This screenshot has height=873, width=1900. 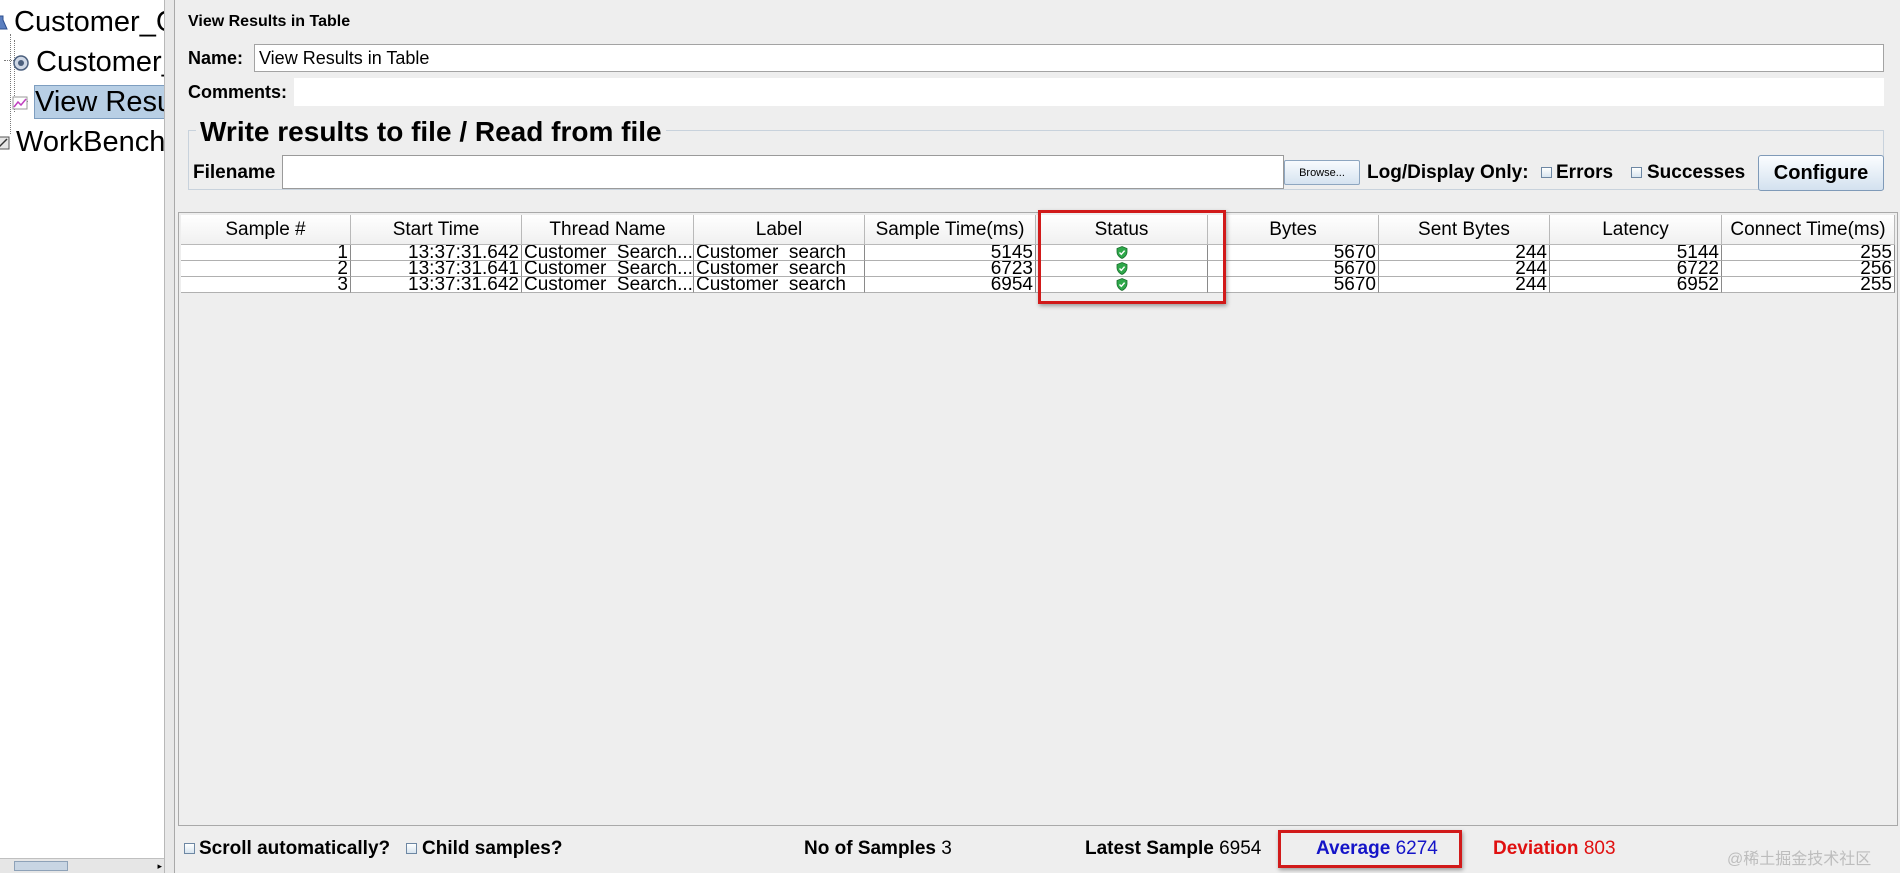 What do you see at coordinates (99, 102) in the screenshot?
I see `tree-item-label-selected: View Resu` at bounding box center [99, 102].